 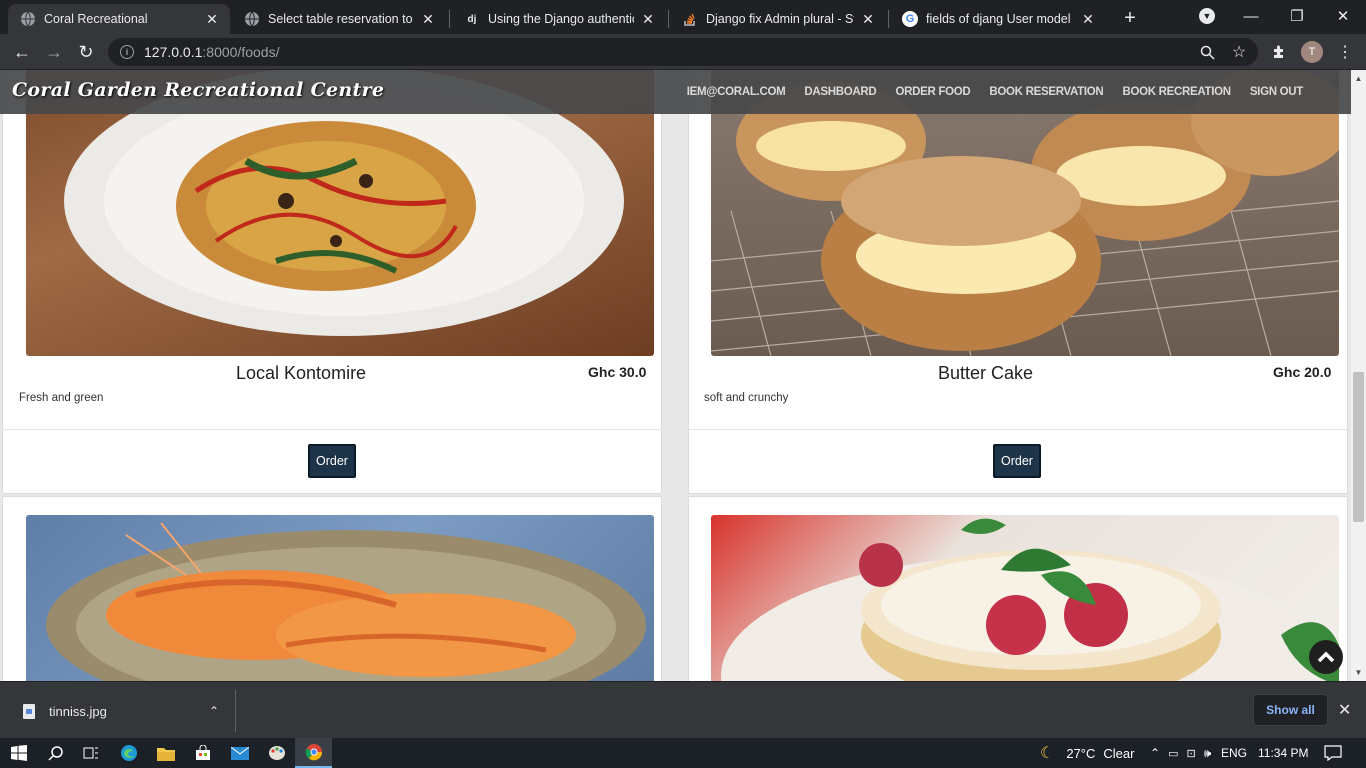 I want to click on site-brand: Coral Garden Recreational Centre, so click(x=198, y=90).